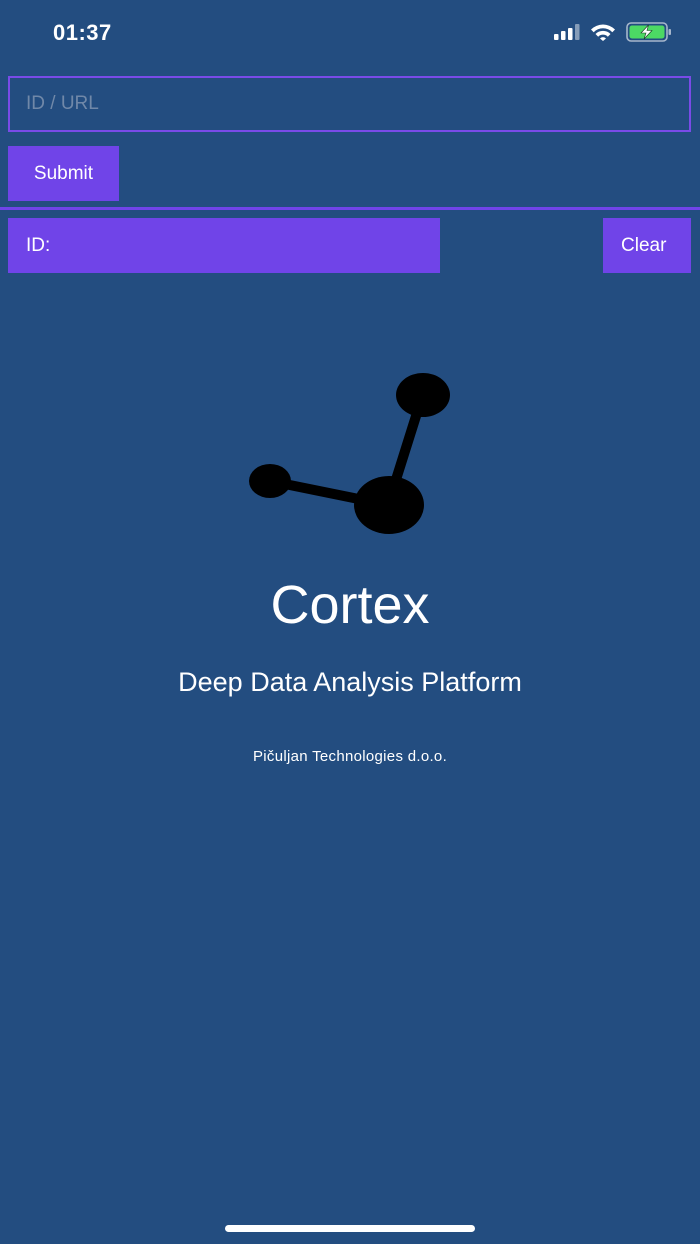 This screenshot has height=1244, width=700. Describe the element at coordinates (649, 34) in the screenshot. I see `battery-charging-icon` at that location.